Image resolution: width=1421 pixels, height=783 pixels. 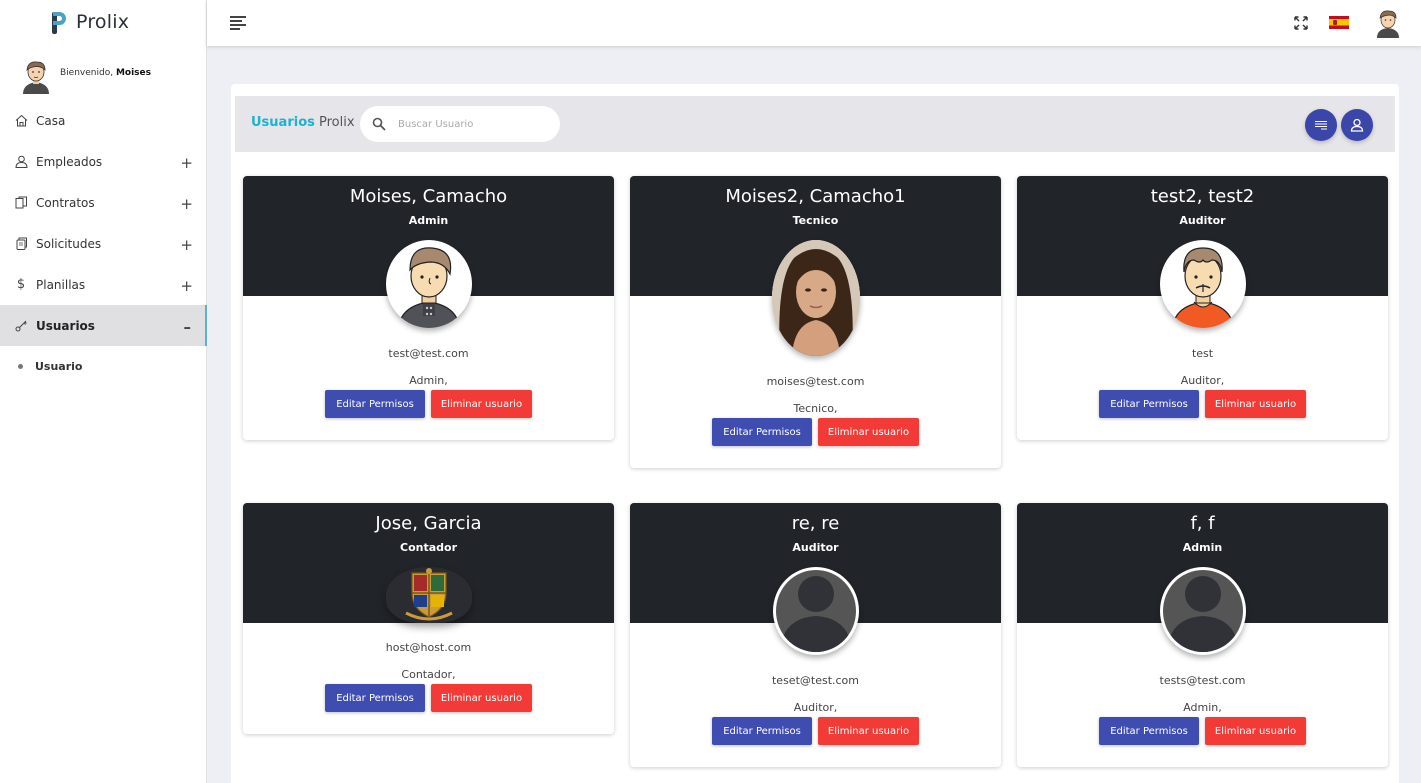 I want to click on prolix-logo-icon, so click(x=60, y=22).